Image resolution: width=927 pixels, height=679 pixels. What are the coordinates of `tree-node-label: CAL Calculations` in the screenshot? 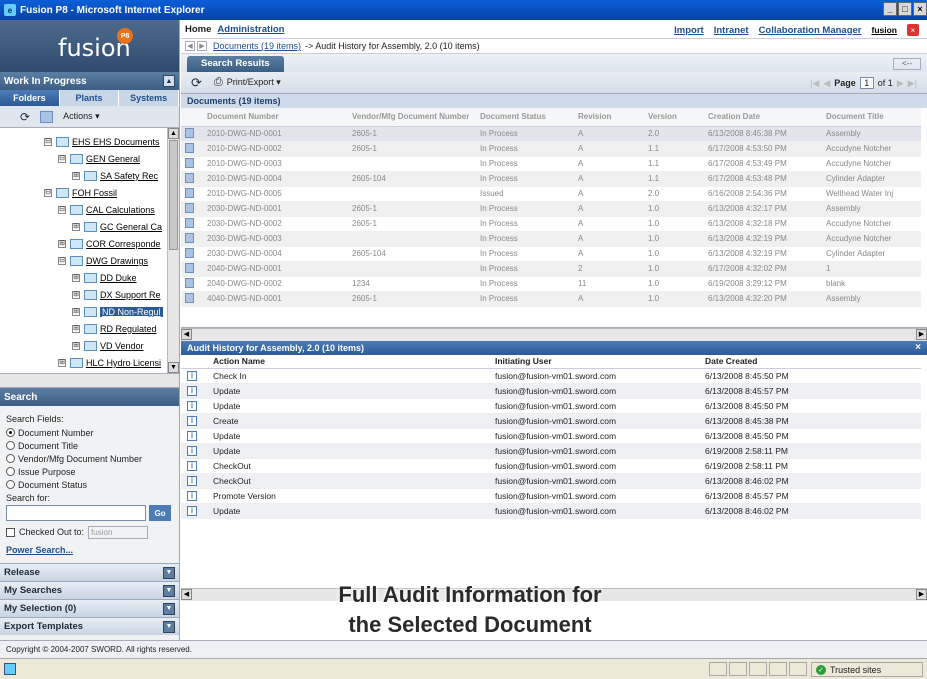 It's located at (120, 210).